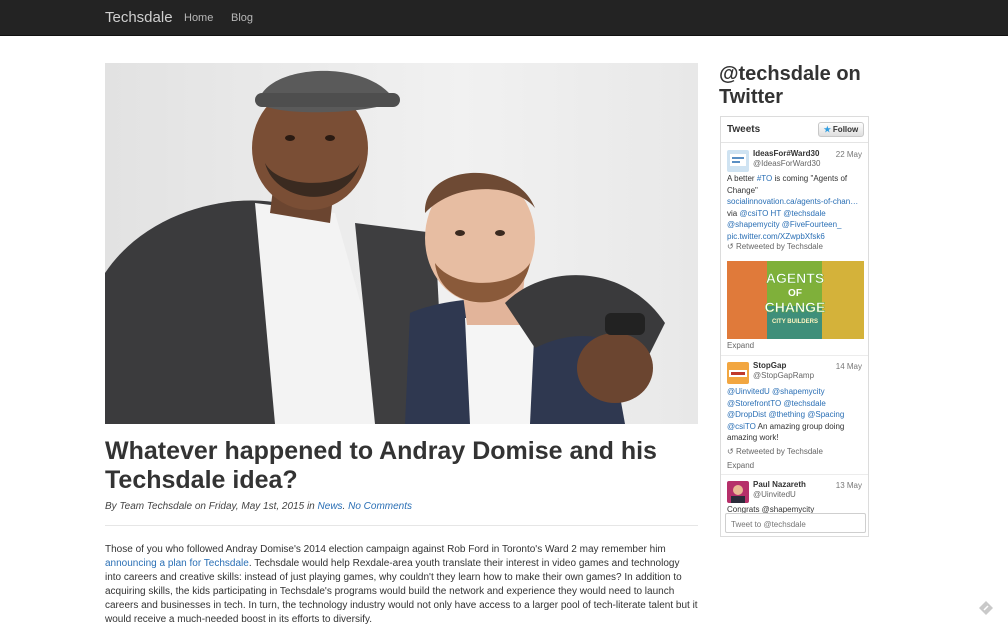 The height and width of the screenshot is (630, 1008). I want to click on brand-link: Techsdale, so click(139, 17).